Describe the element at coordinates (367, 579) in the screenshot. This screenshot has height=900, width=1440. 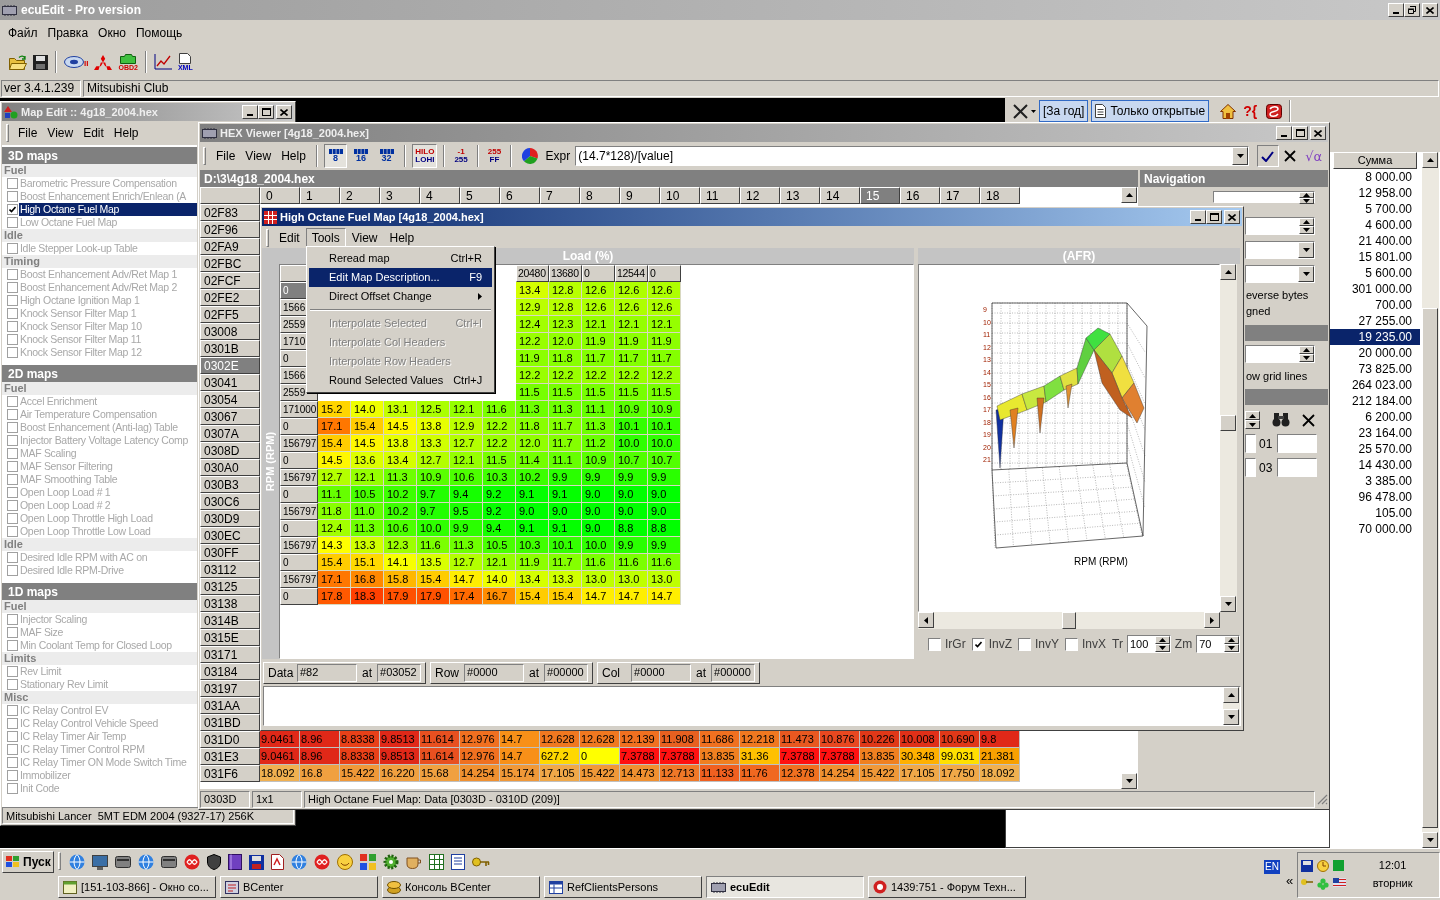
I see `table-cell: 16.8` at that location.